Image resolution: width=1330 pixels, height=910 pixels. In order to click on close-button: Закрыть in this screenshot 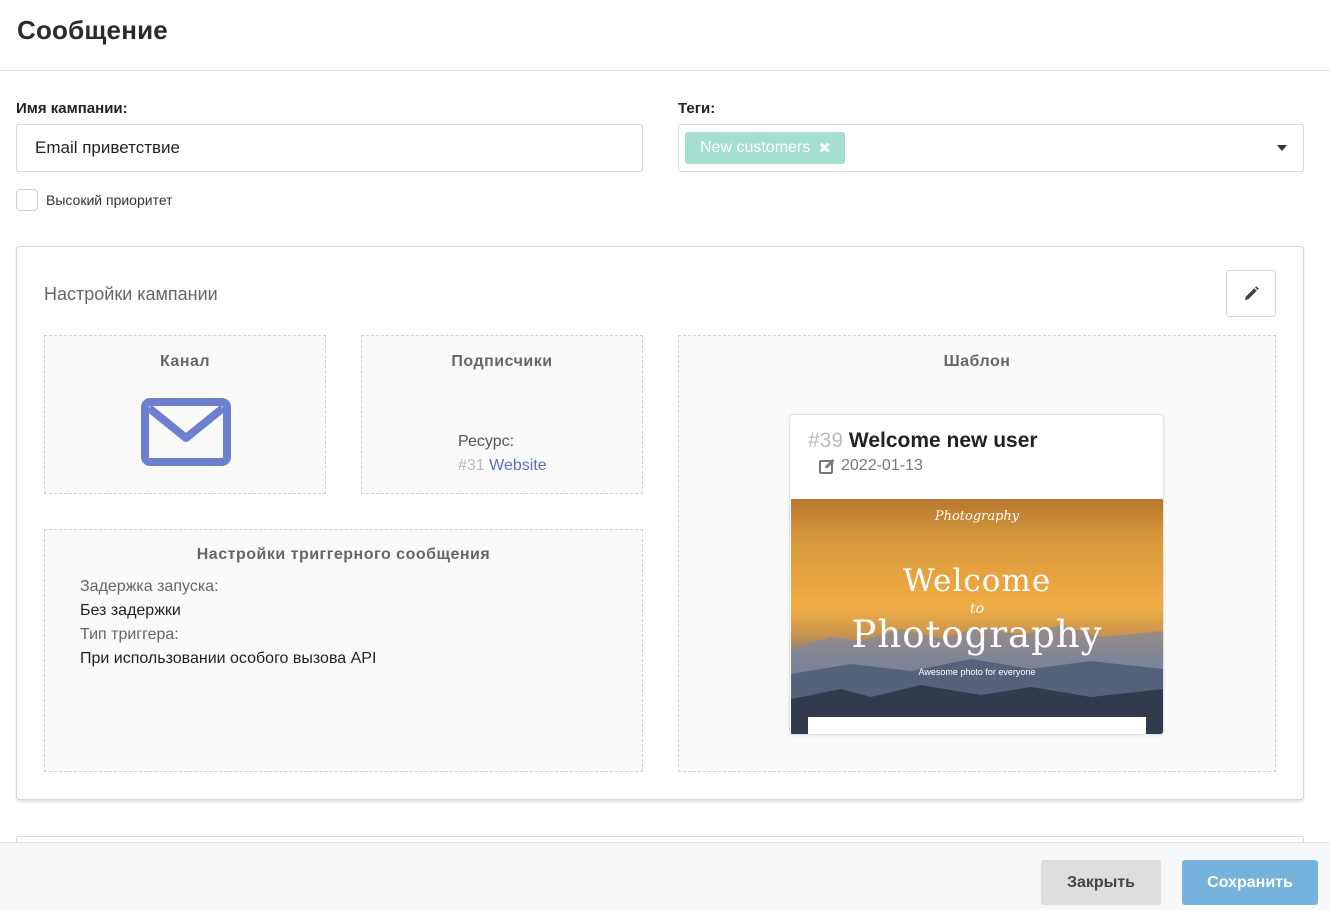, I will do `click(1101, 882)`.